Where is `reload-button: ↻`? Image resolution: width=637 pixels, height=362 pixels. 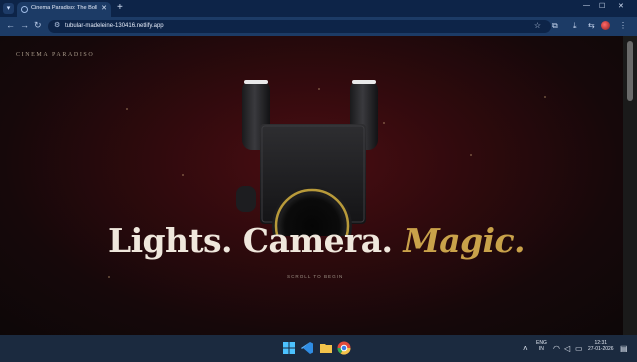
reload-button: ↻ is located at coordinates (38, 25).